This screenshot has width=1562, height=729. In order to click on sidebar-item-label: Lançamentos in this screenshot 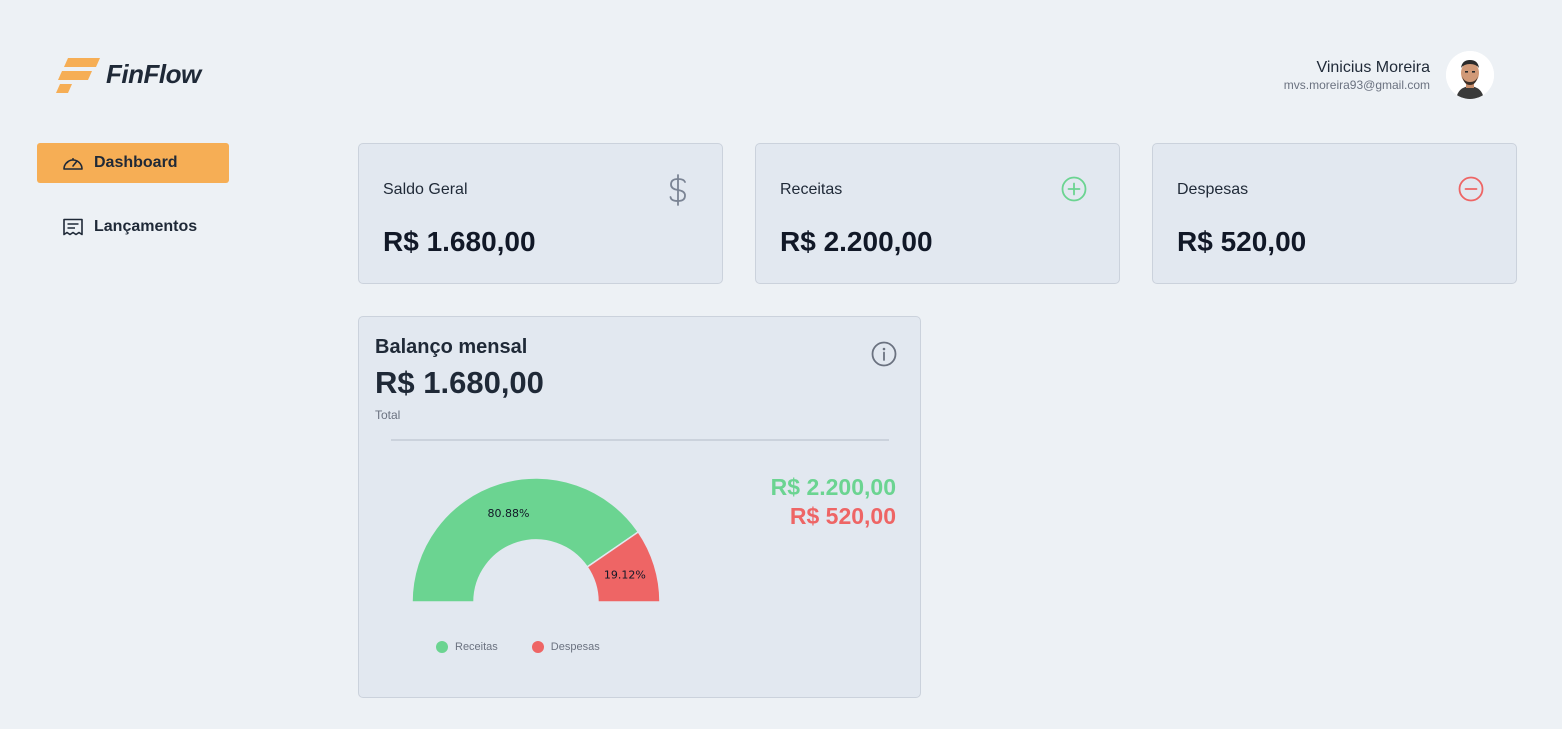, I will do `click(146, 226)`.